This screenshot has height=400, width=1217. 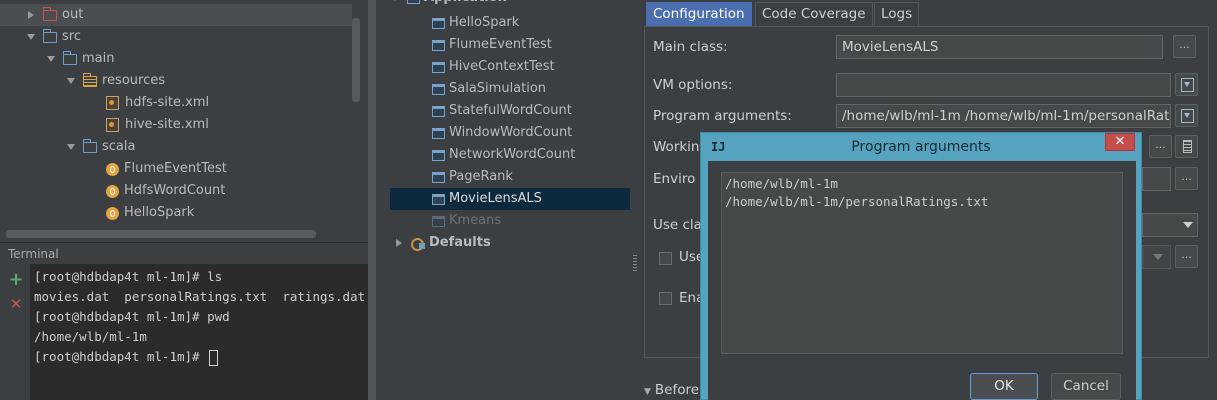 What do you see at coordinates (90, 336) in the screenshot?
I see `terminal-line: /home/wlb/ml-1m` at bounding box center [90, 336].